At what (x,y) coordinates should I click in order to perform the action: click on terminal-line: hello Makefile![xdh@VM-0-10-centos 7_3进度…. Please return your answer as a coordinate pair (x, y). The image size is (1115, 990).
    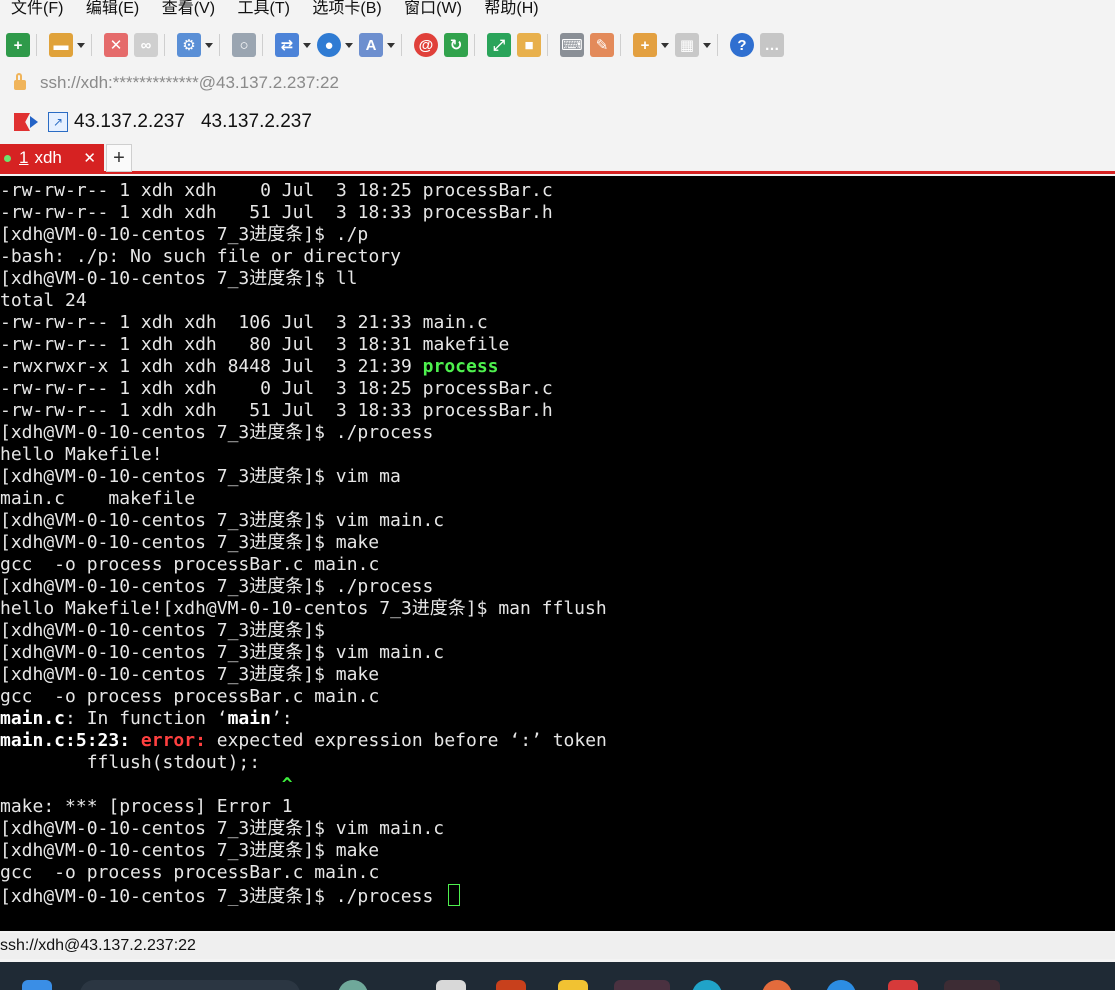
    Looking at the image, I should click on (303, 608).